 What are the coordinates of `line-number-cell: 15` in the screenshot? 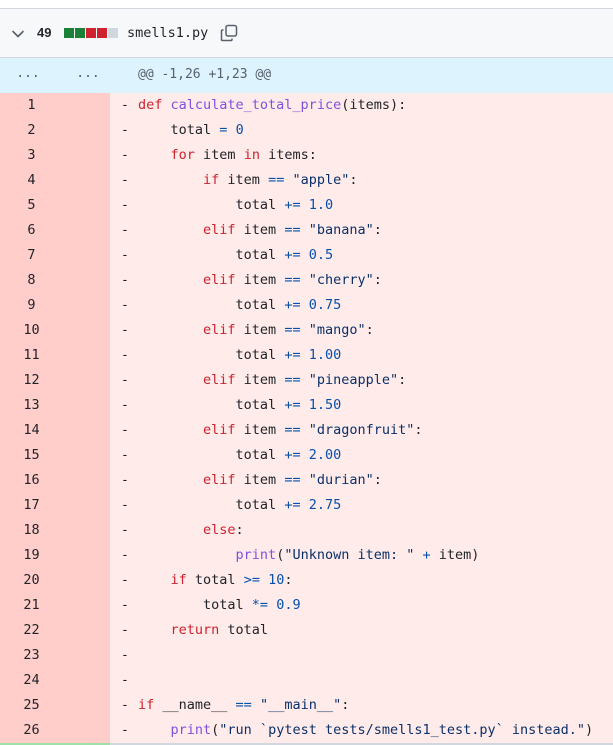 It's located at (55, 455).